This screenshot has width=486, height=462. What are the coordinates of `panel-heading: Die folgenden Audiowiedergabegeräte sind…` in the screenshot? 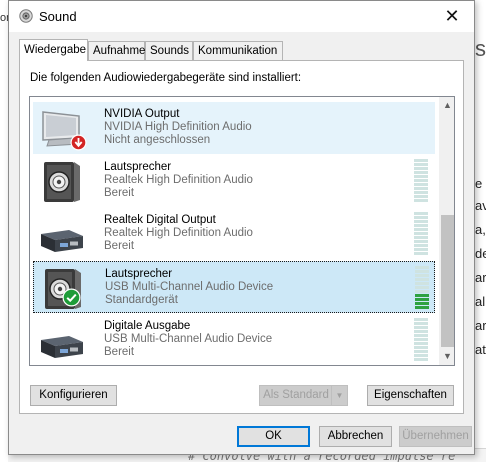 It's located at (166, 78).